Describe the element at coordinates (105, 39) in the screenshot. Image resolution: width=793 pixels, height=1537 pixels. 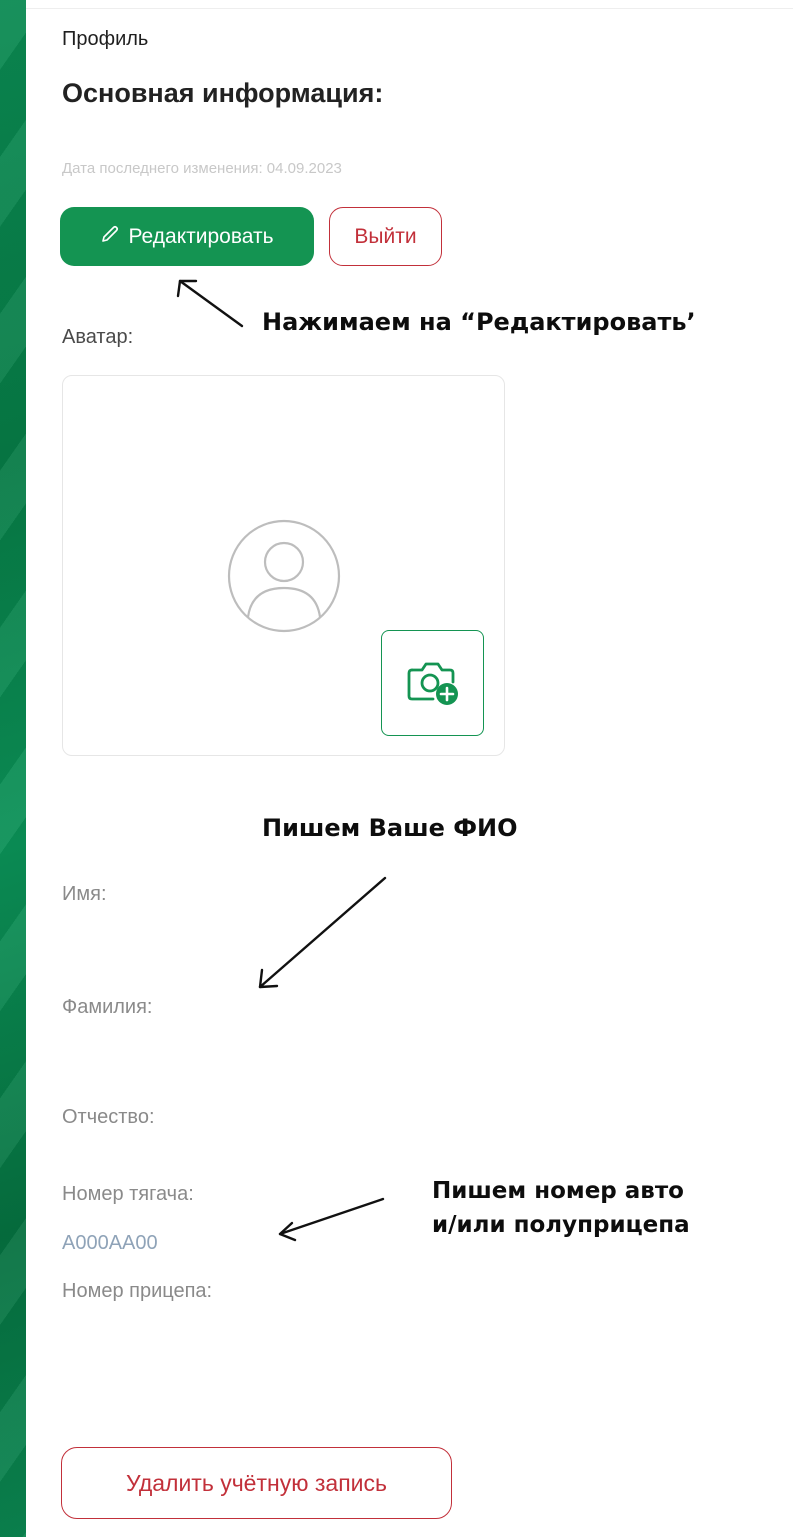
I see `breadcrumb: Профиль` at that location.